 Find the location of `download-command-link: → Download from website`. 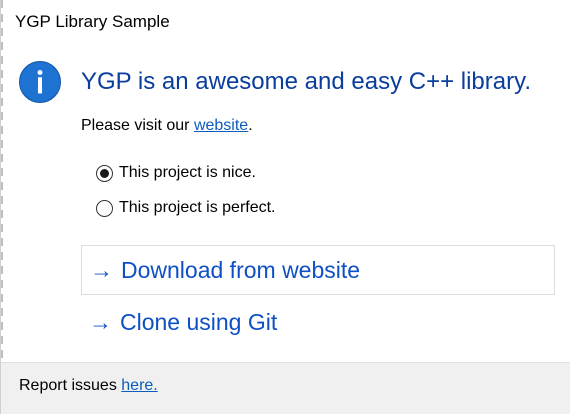

download-command-link: → Download from website is located at coordinates (318, 270).